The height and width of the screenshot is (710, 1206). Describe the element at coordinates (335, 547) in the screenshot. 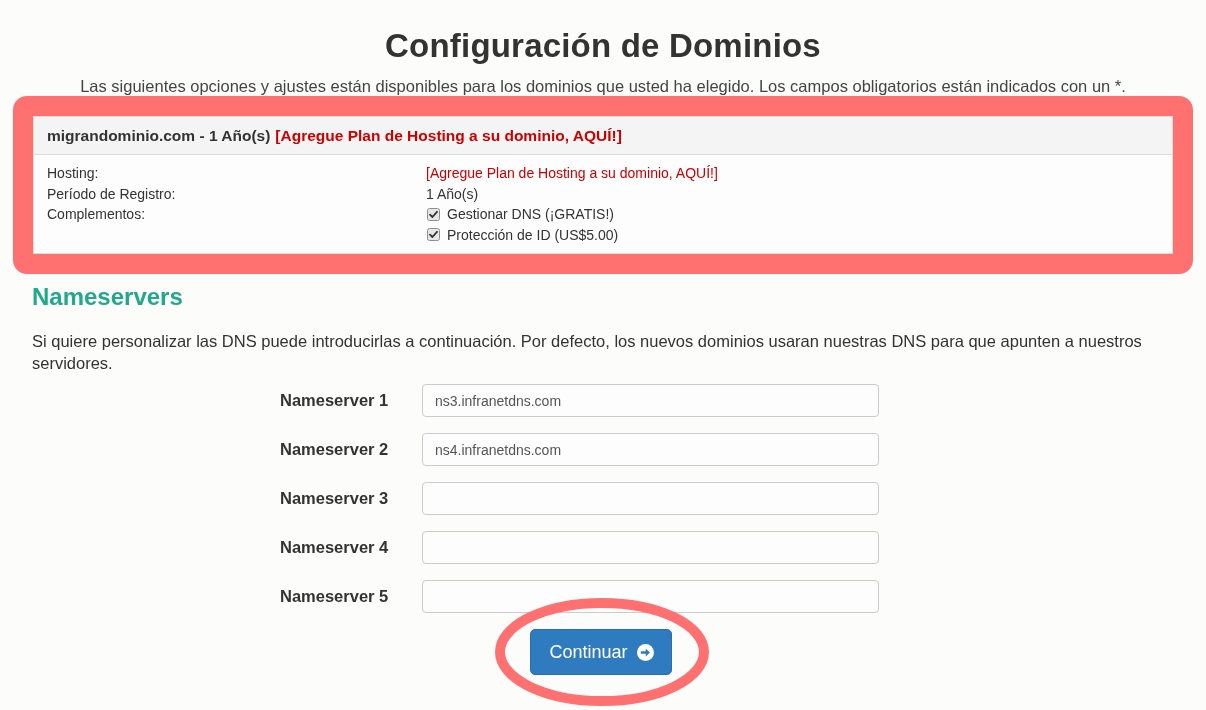

I see `nameserver-label: Nameserver 4` at that location.